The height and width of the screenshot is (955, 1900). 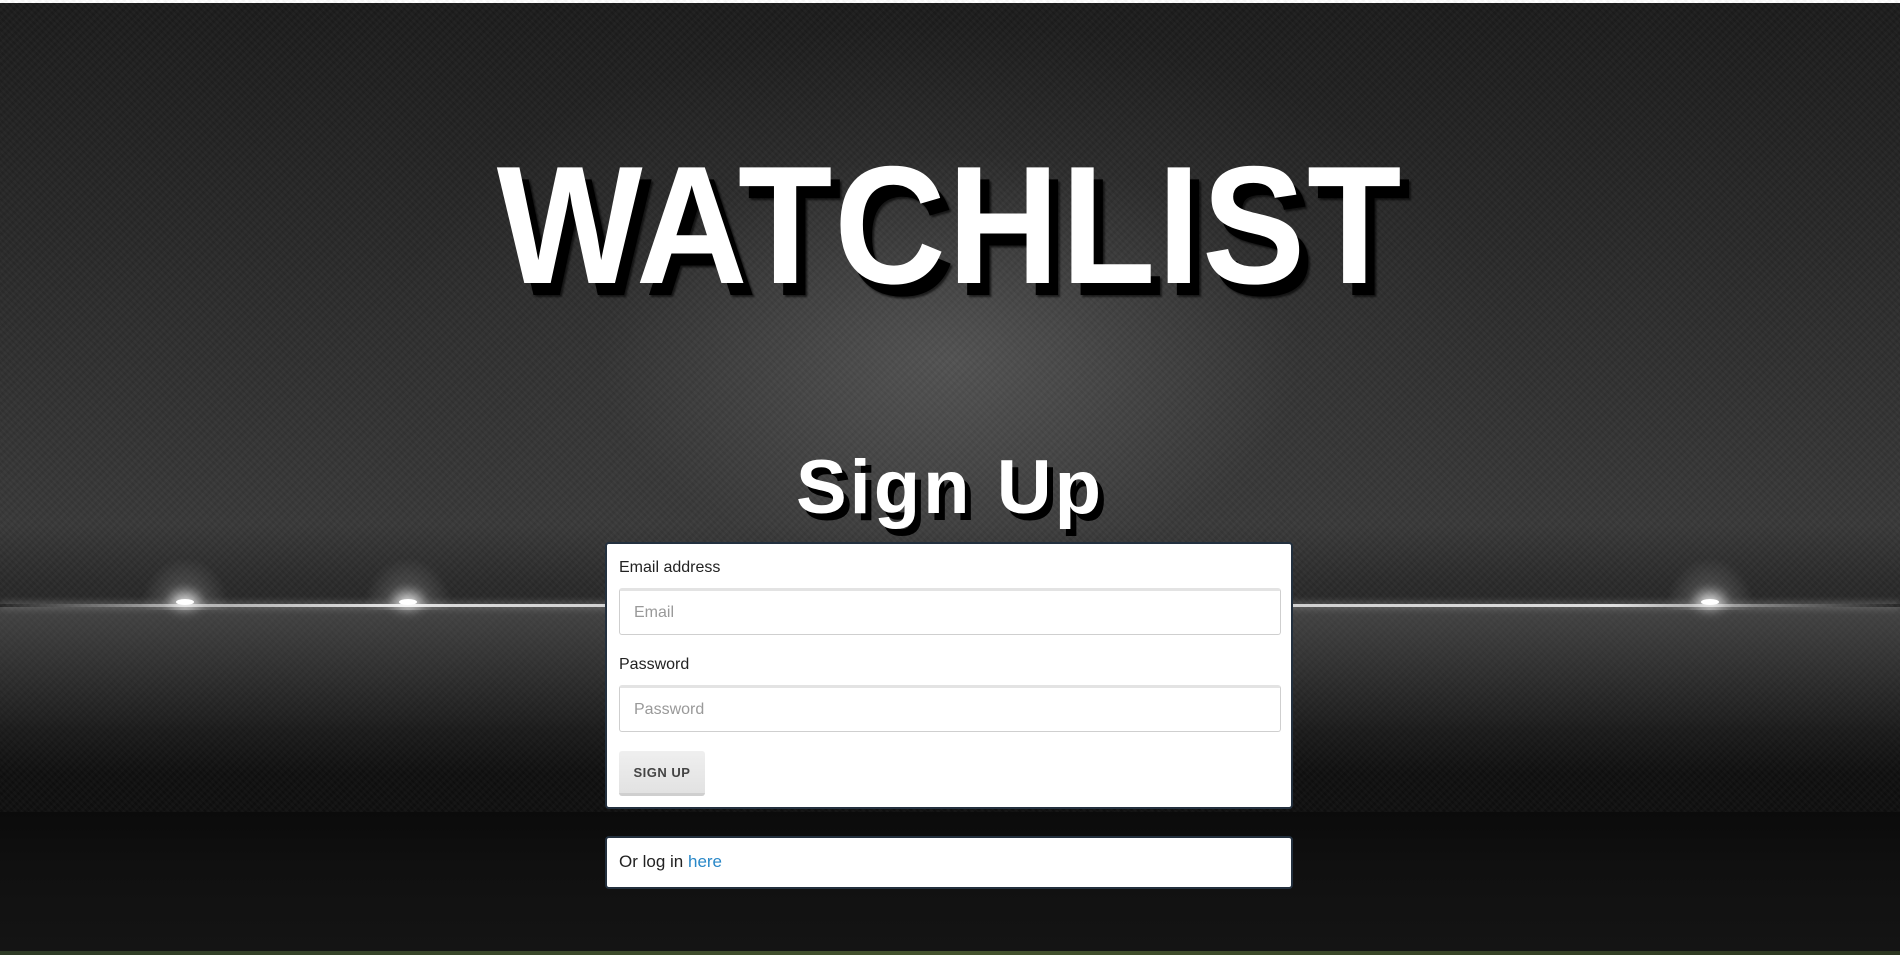 I want to click on bottom-strip, so click(x=950, y=953).